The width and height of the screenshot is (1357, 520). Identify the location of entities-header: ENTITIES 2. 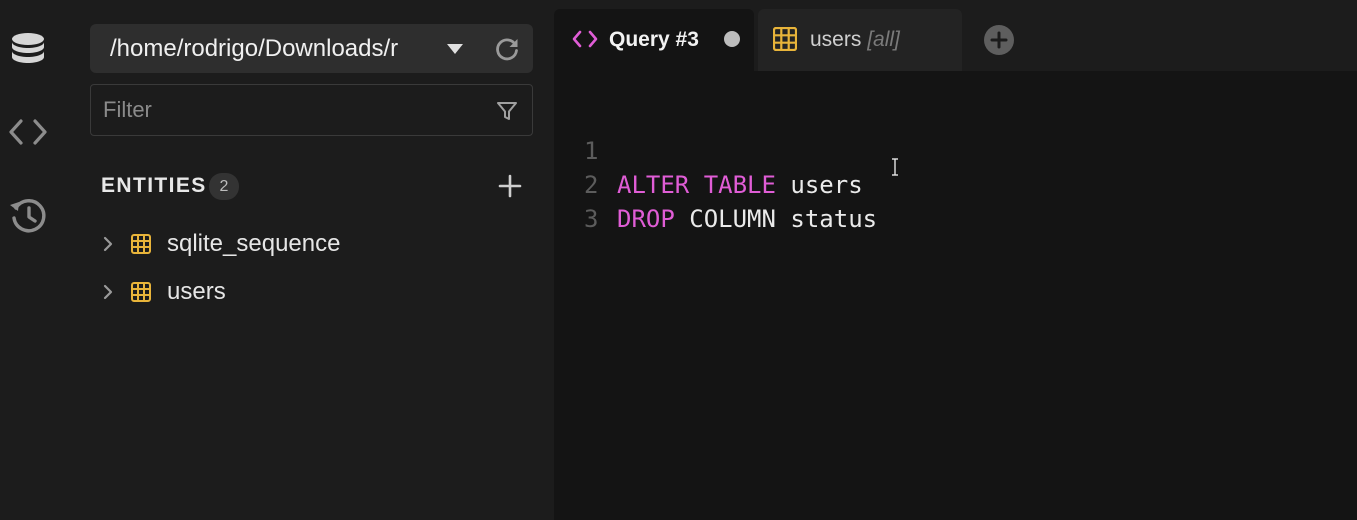
(317, 187).